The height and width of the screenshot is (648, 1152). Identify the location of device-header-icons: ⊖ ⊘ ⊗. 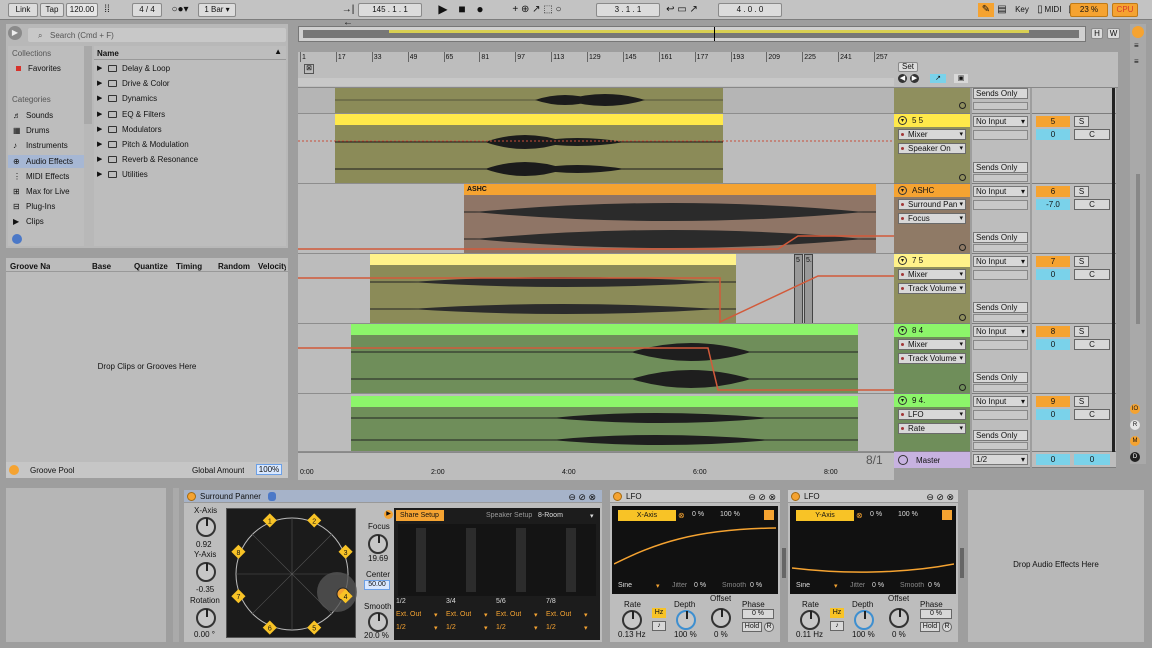
(582, 497).